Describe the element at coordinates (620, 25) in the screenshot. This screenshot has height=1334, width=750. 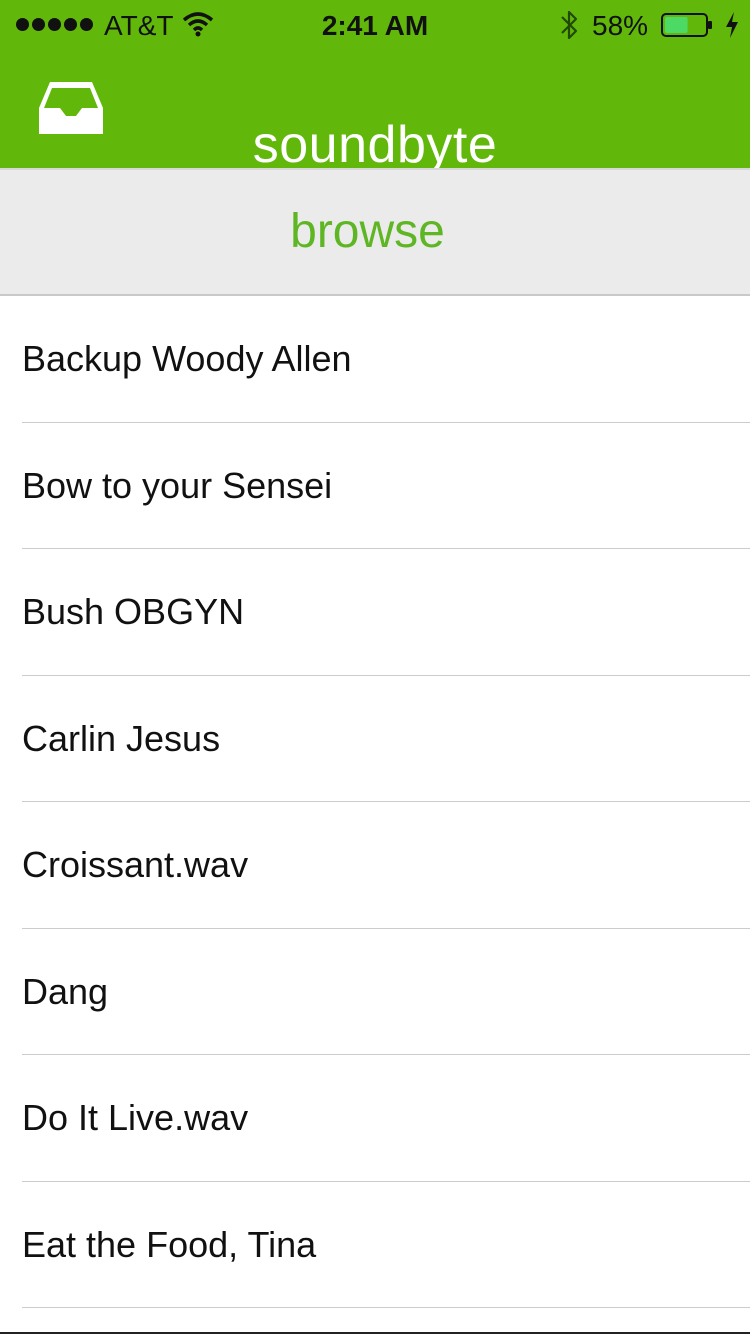
I see `battery-percent: 58%` at that location.